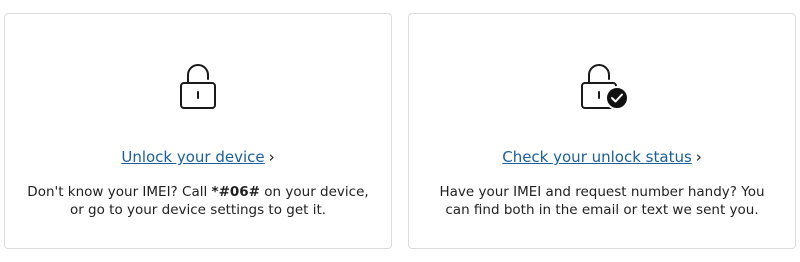  Describe the element at coordinates (192, 157) in the screenshot. I see `unlock-device-link-label: Unlock your device` at that location.